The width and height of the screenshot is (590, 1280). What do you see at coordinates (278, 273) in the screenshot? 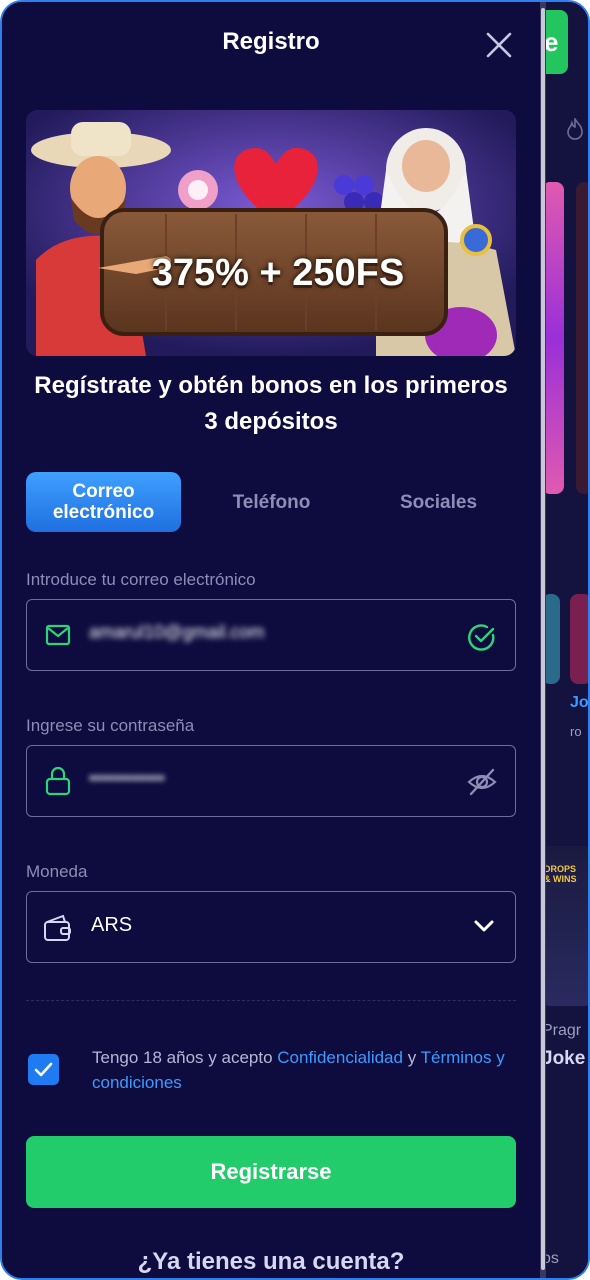
I see `promo-banner-text: 375% + 250FS` at bounding box center [278, 273].